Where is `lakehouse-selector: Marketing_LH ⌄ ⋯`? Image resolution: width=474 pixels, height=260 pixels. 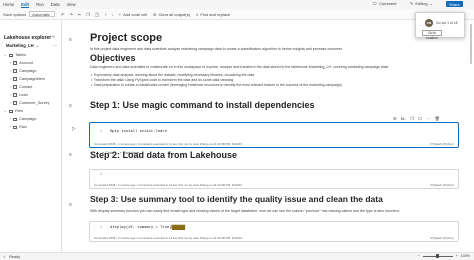
lakehouse-selector: Marketing_LH ⌄ ⋯ is located at coordinates (31, 45).